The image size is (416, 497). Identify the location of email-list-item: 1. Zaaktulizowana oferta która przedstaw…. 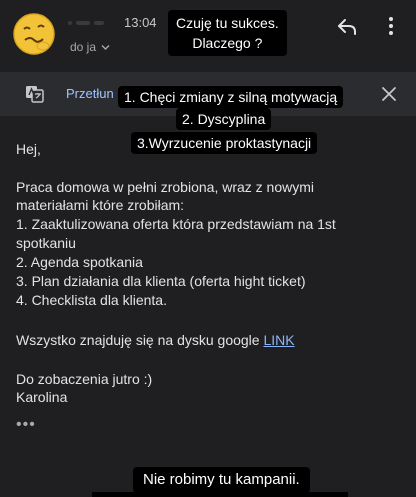
(176, 224).